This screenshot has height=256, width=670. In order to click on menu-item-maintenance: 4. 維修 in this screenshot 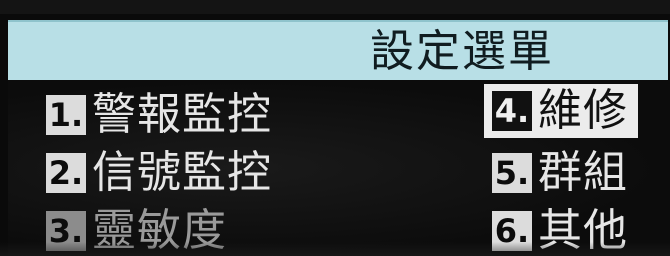, I will do `click(561, 111)`.